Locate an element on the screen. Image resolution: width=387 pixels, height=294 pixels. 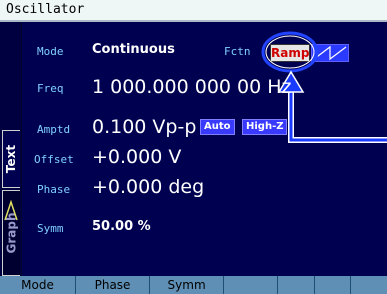
auto-badge: Auto is located at coordinates (217, 127).